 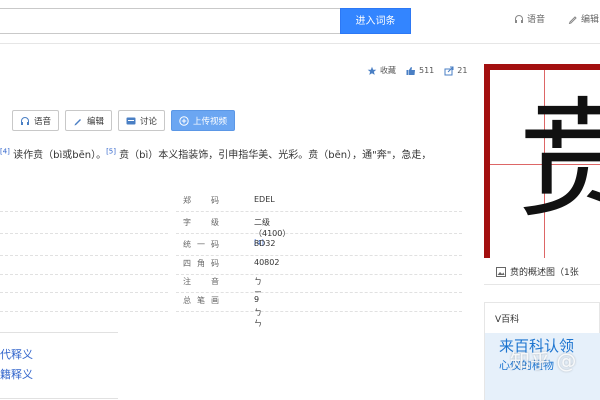 I want to click on upload-video-button: 上传视频, so click(x=203, y=120).